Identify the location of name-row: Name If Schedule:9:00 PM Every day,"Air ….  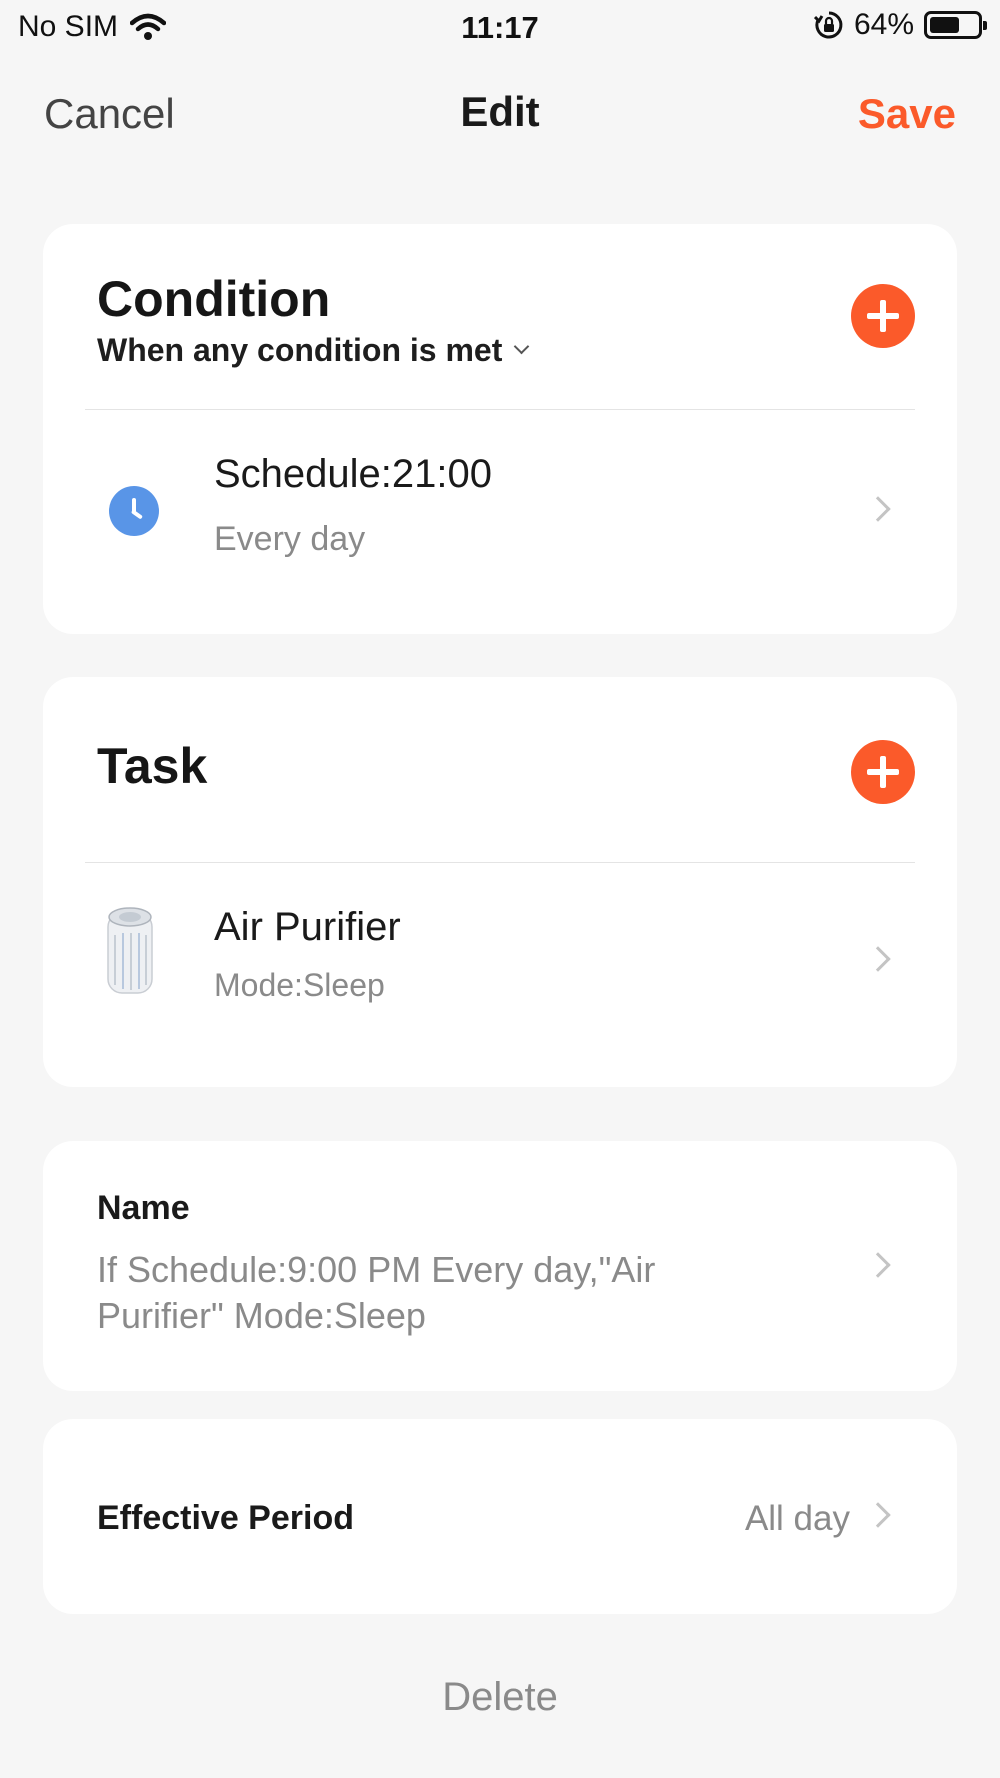
(500, 1266).